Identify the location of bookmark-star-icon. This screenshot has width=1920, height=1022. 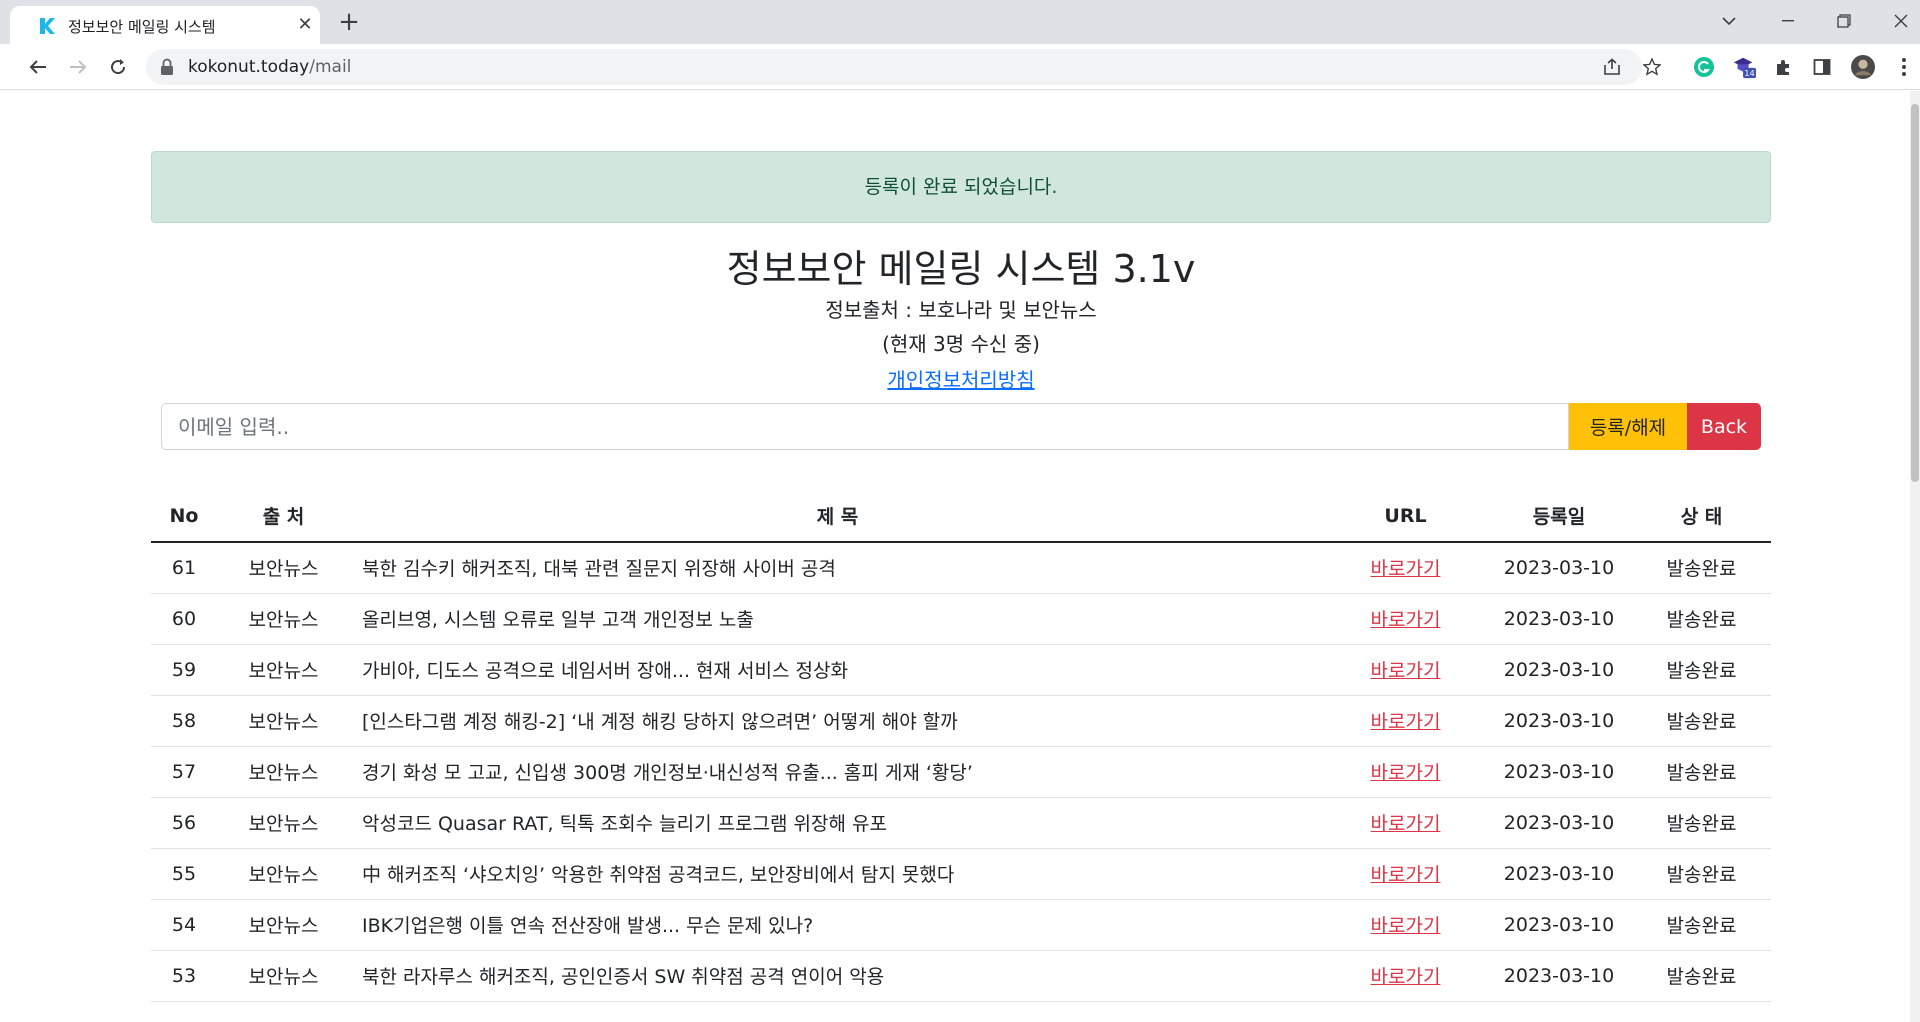
(1652, 67).